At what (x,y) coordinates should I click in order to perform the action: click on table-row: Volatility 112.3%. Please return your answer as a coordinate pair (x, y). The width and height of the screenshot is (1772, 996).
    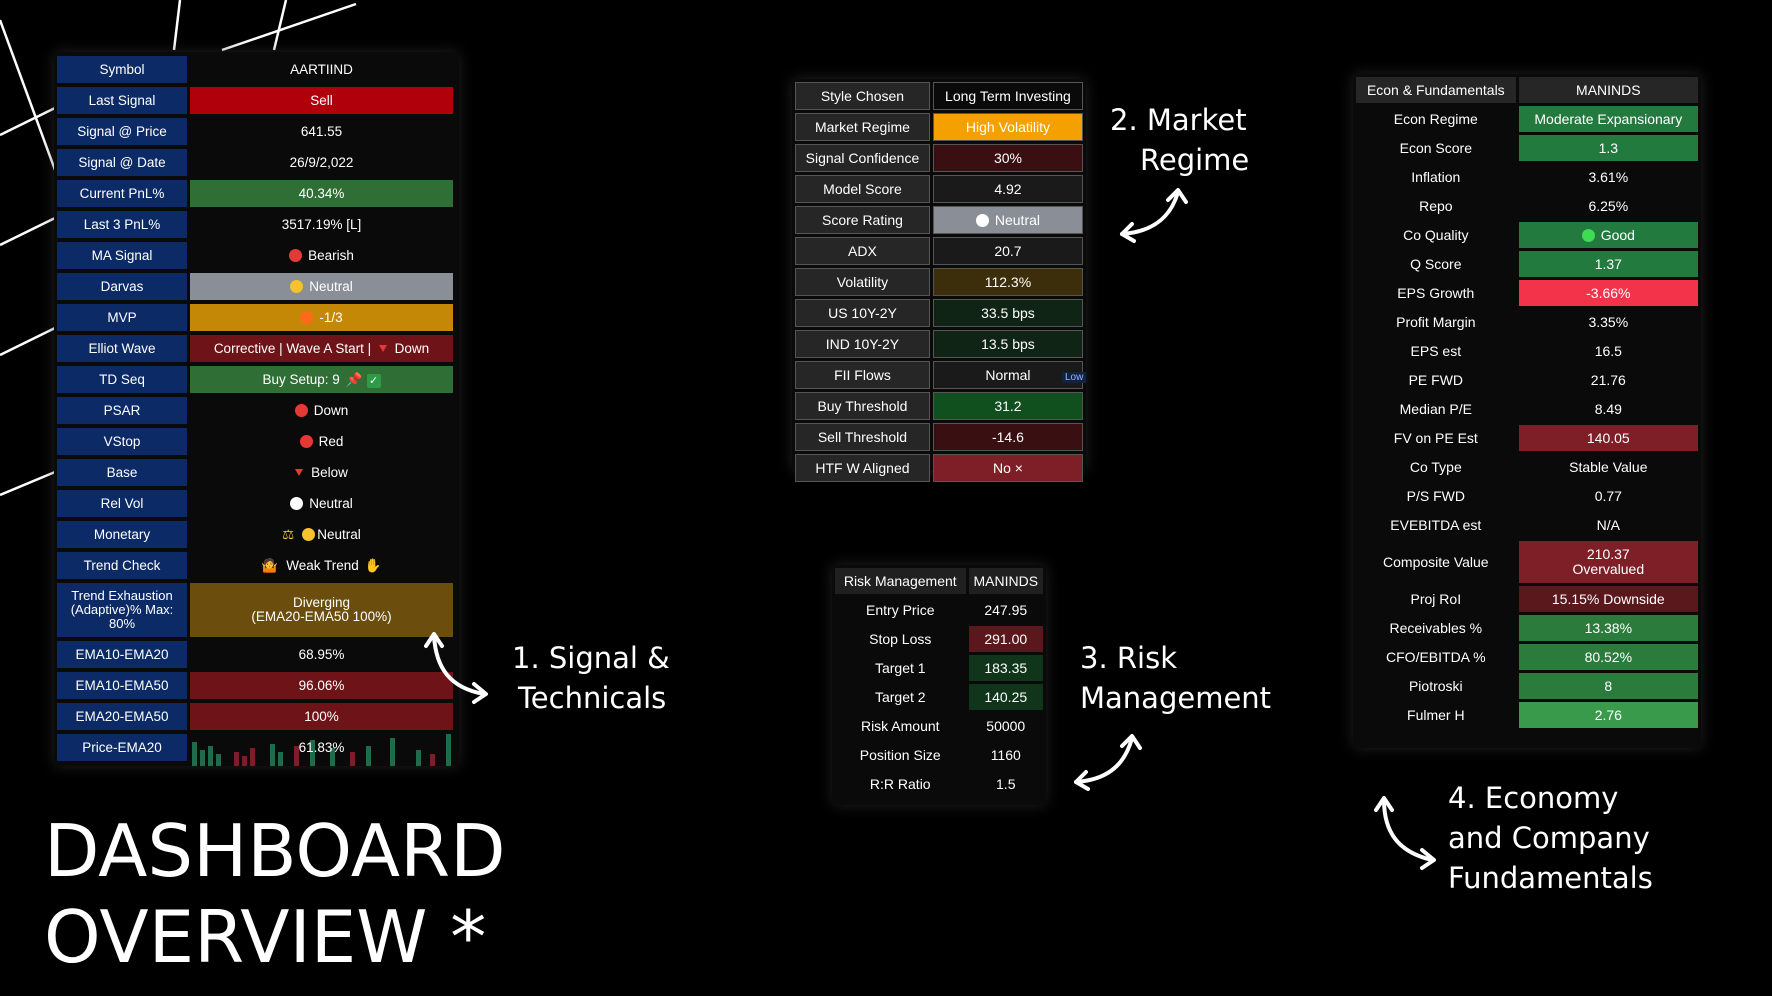
    Looking at the image, I should click on (939, 282).